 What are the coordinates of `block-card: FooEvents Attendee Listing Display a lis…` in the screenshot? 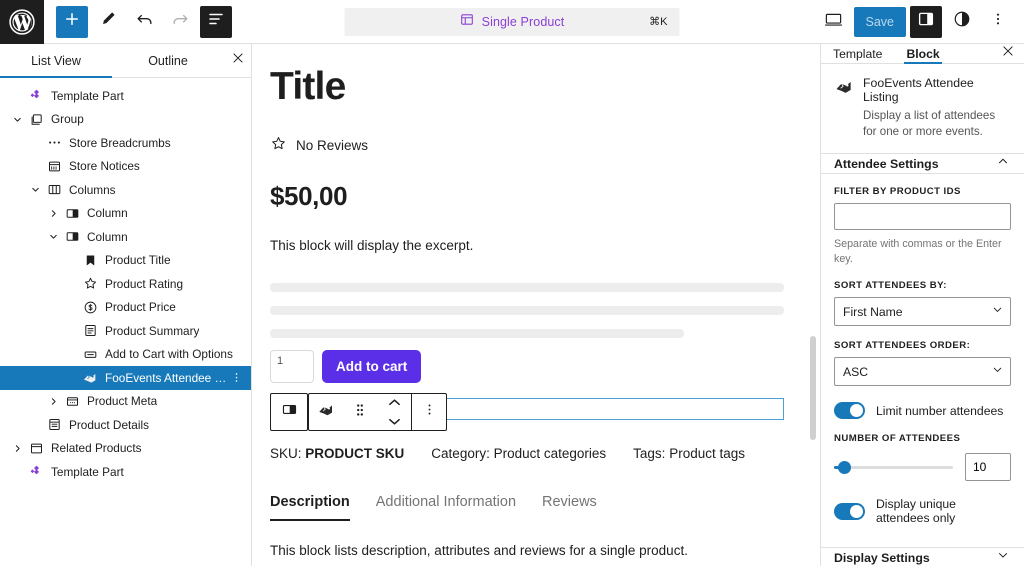 It's located at (922, 109).